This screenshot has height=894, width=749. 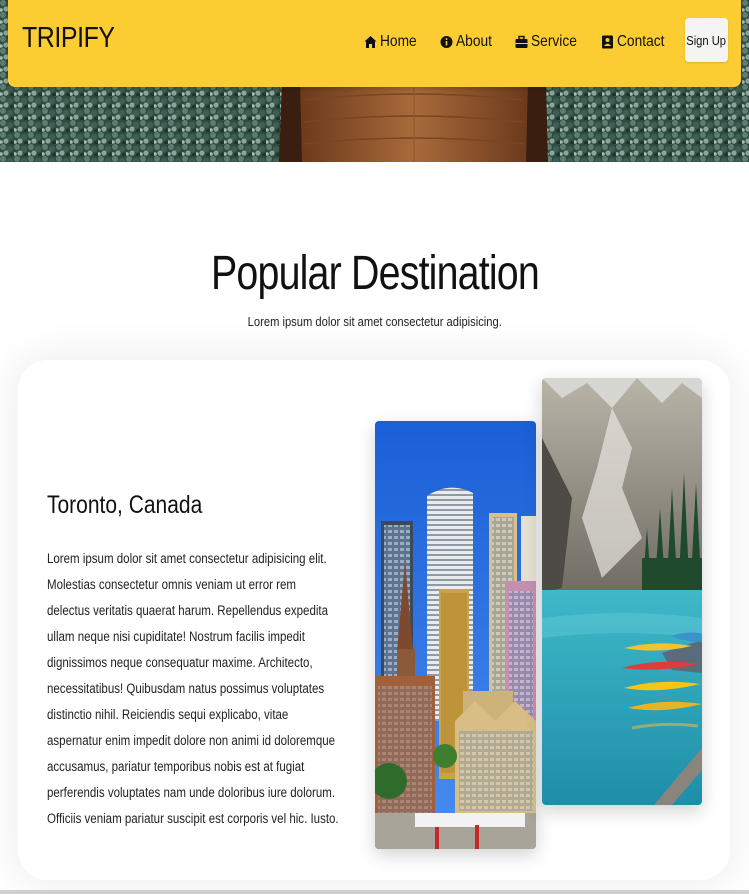 I want to click on nav-link-service: Service, so click(x=548, y=42).